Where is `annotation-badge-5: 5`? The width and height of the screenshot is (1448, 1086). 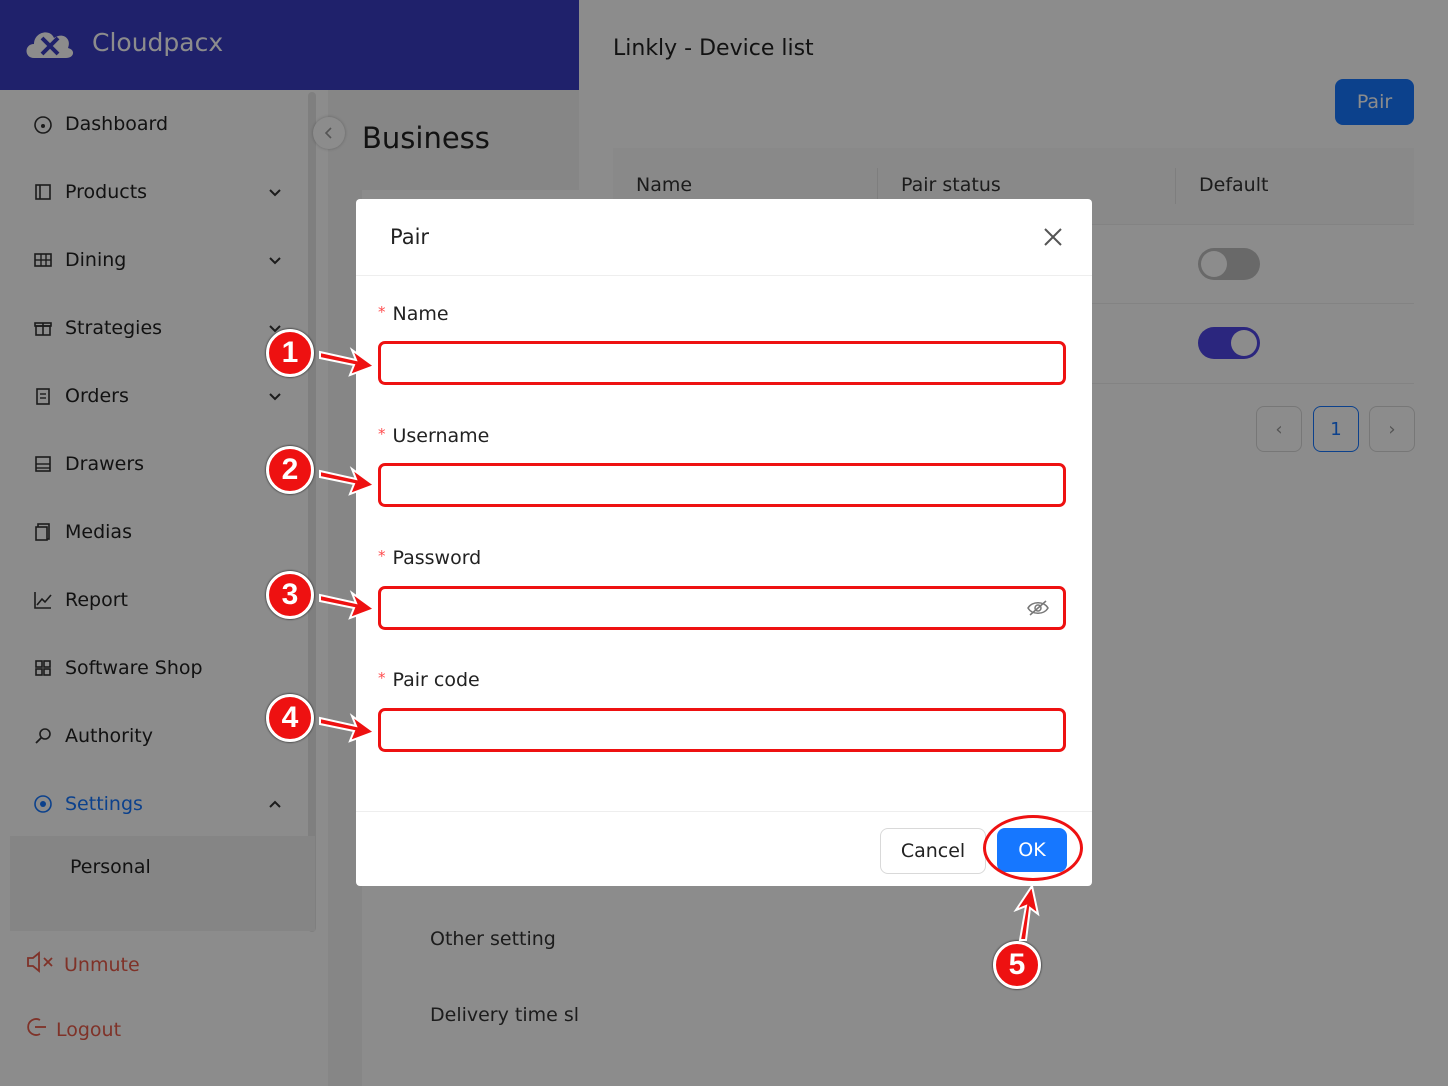 annotation-badge-5: 5 is located at coordinates (1017, 965).